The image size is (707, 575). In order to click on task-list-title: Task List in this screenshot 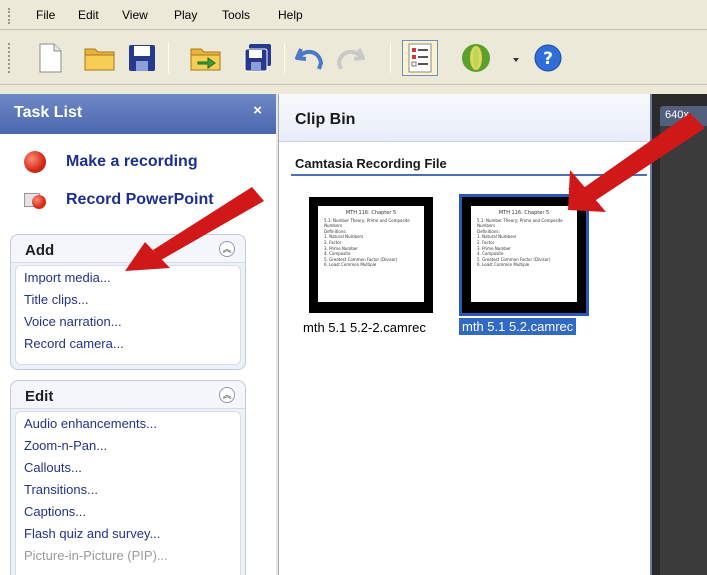, I will do `click(48, 112)`.